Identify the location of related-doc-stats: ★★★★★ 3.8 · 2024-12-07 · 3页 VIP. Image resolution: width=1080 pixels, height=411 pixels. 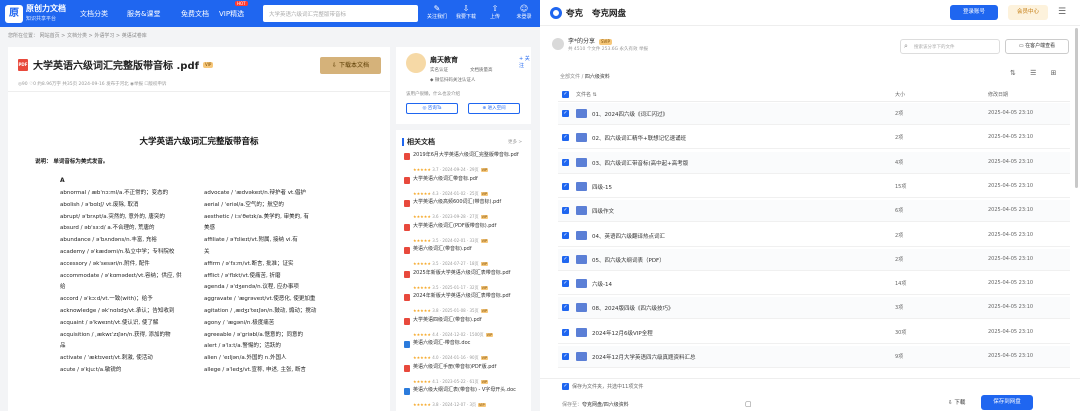
(449, 404).